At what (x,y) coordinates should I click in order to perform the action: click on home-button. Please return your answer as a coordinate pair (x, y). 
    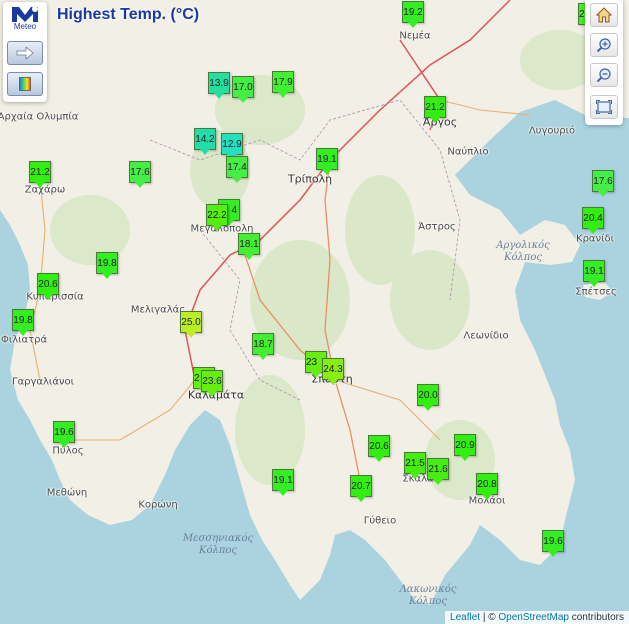
    Looking at the image, I should click on (604, 15).